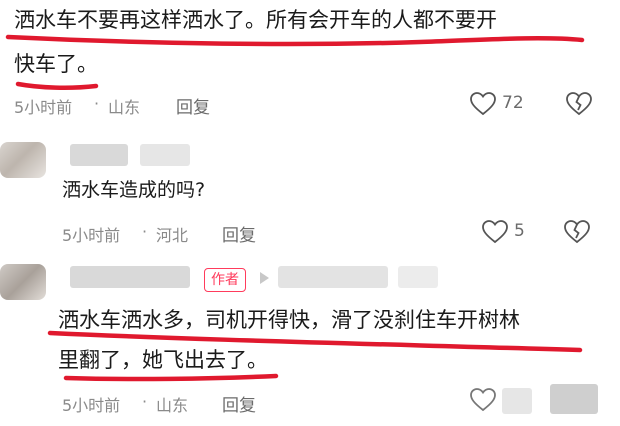 The width and height of the screenshot is (620, 426). Describe the element at coordinates (225, 280) in the screenshot. I see `author-badge: 作者` at that location.